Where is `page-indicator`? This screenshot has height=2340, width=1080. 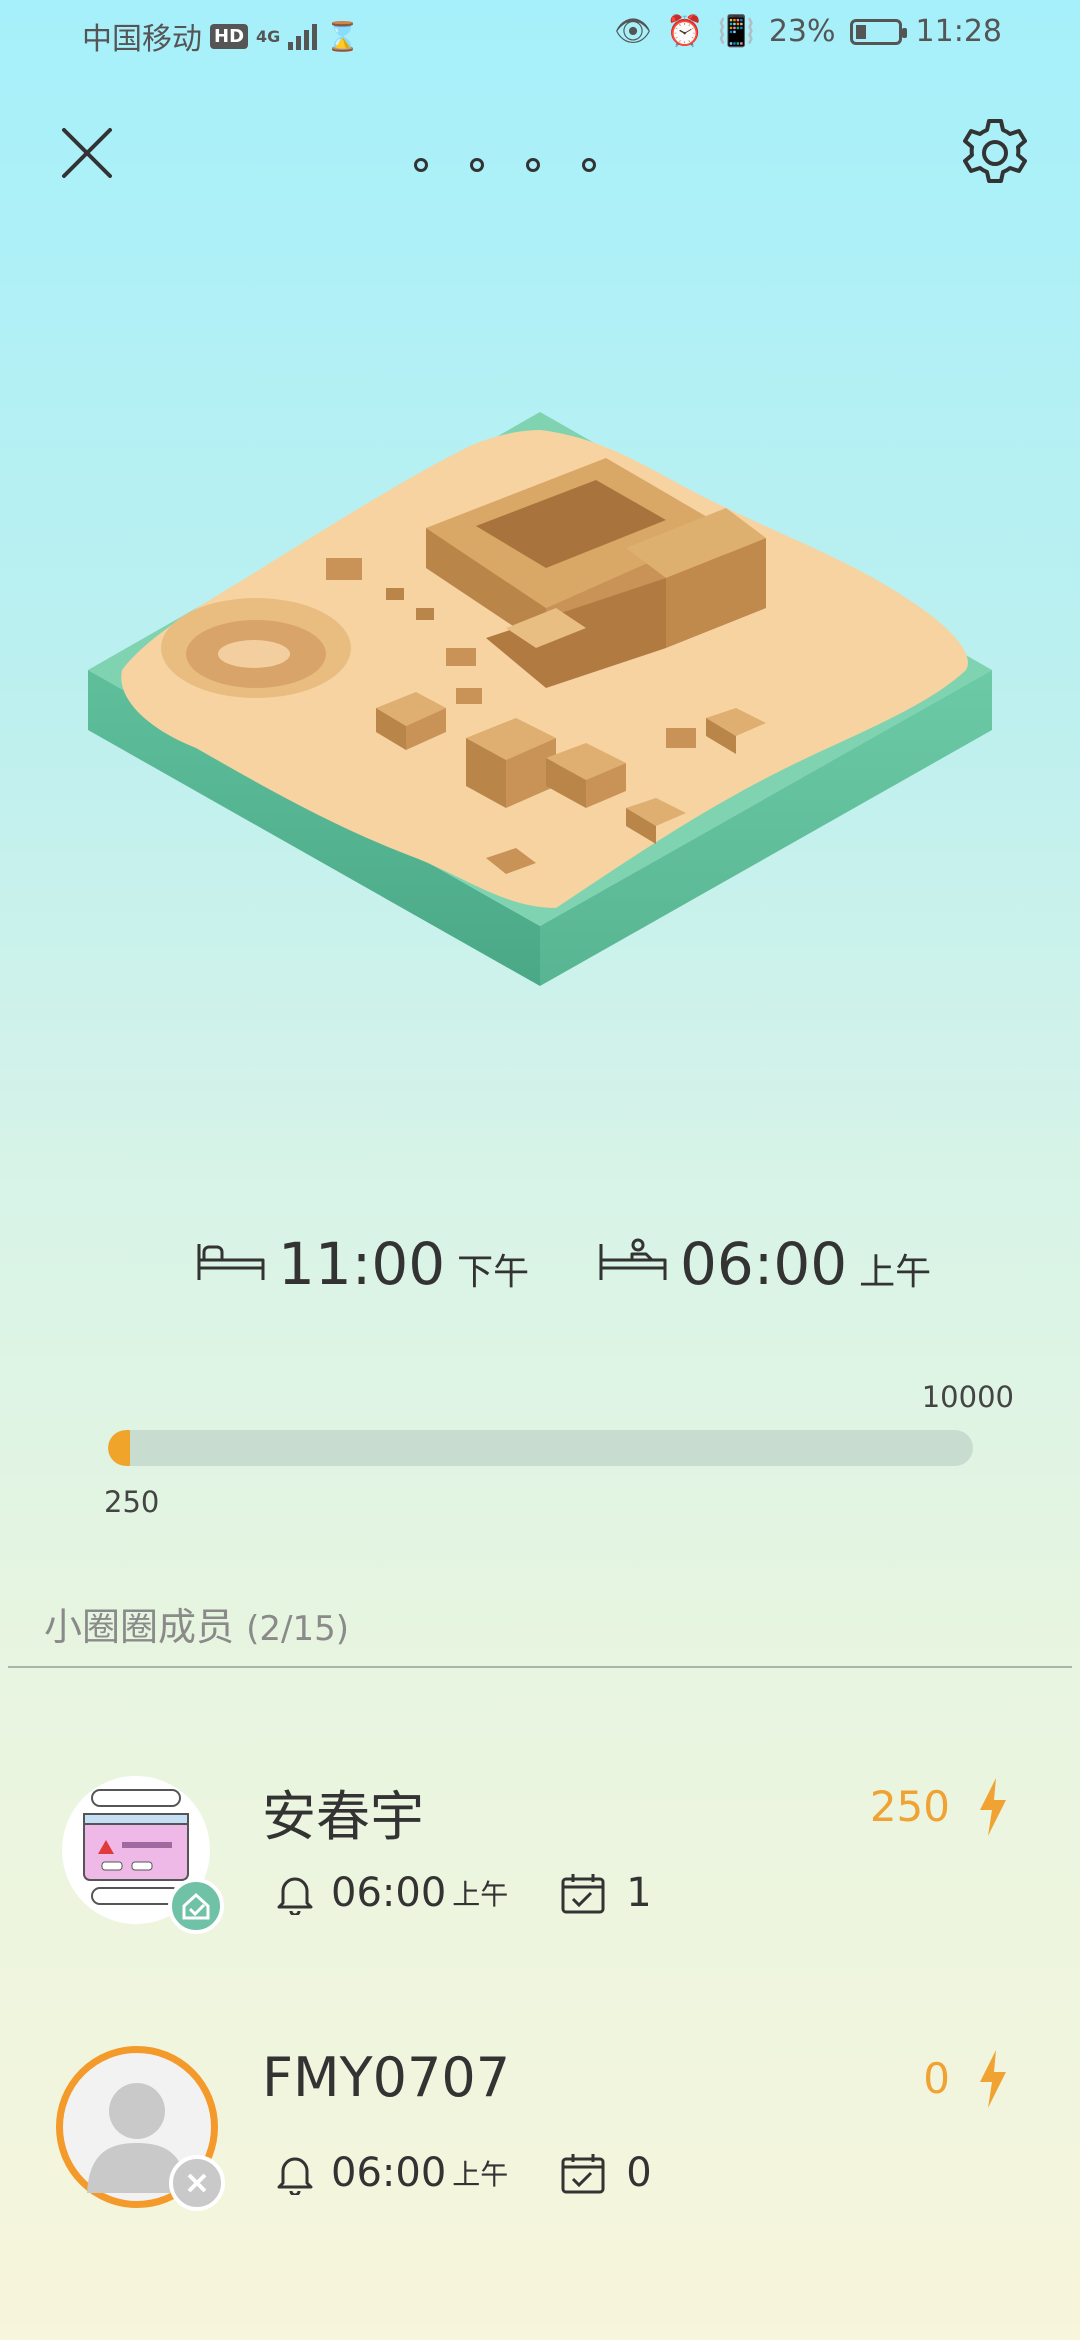 page-indicator is located at coordinates (505, 165).